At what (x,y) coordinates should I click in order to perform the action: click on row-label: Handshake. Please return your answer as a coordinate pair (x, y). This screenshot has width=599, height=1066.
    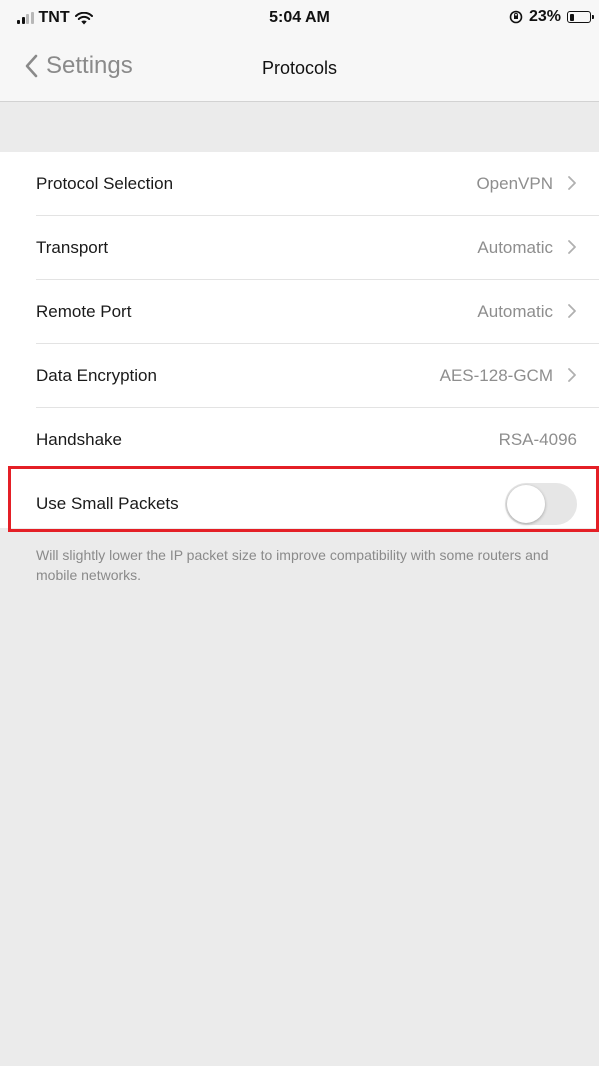
    Looking at the image, I should click on (79, 439).